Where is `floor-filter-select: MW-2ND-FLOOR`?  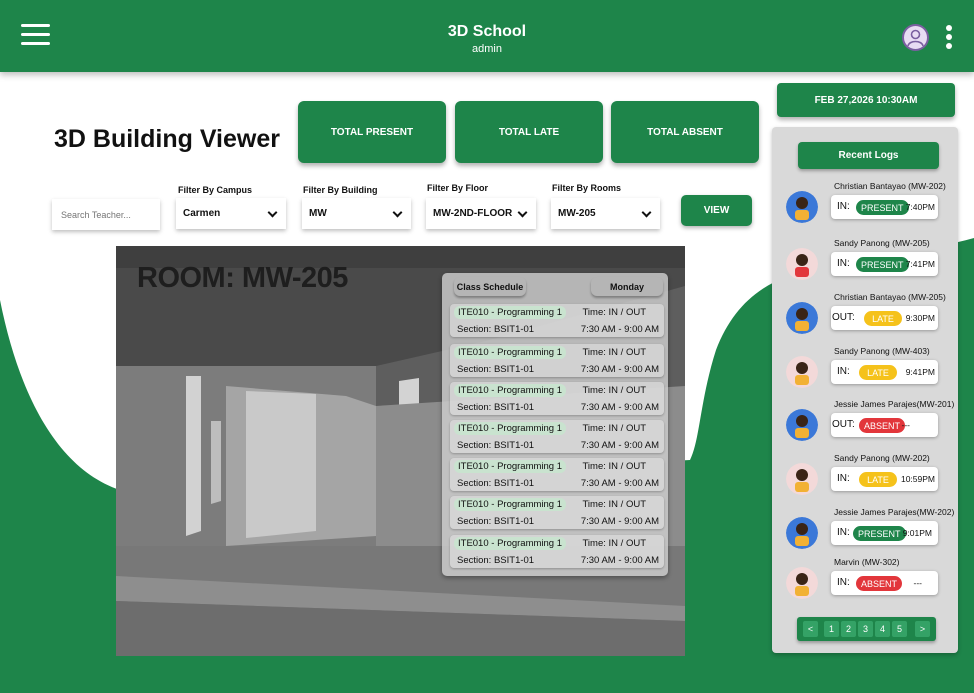 floor-filter-select: MW-2ND-FLOOR is located at coordinates (481, 213).